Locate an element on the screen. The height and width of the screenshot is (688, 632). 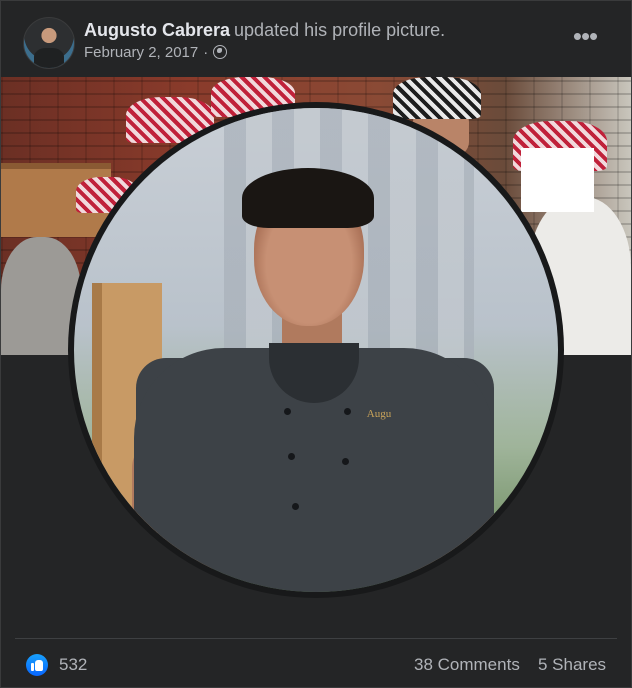
redaction-box is located at coordinates (557, 180).